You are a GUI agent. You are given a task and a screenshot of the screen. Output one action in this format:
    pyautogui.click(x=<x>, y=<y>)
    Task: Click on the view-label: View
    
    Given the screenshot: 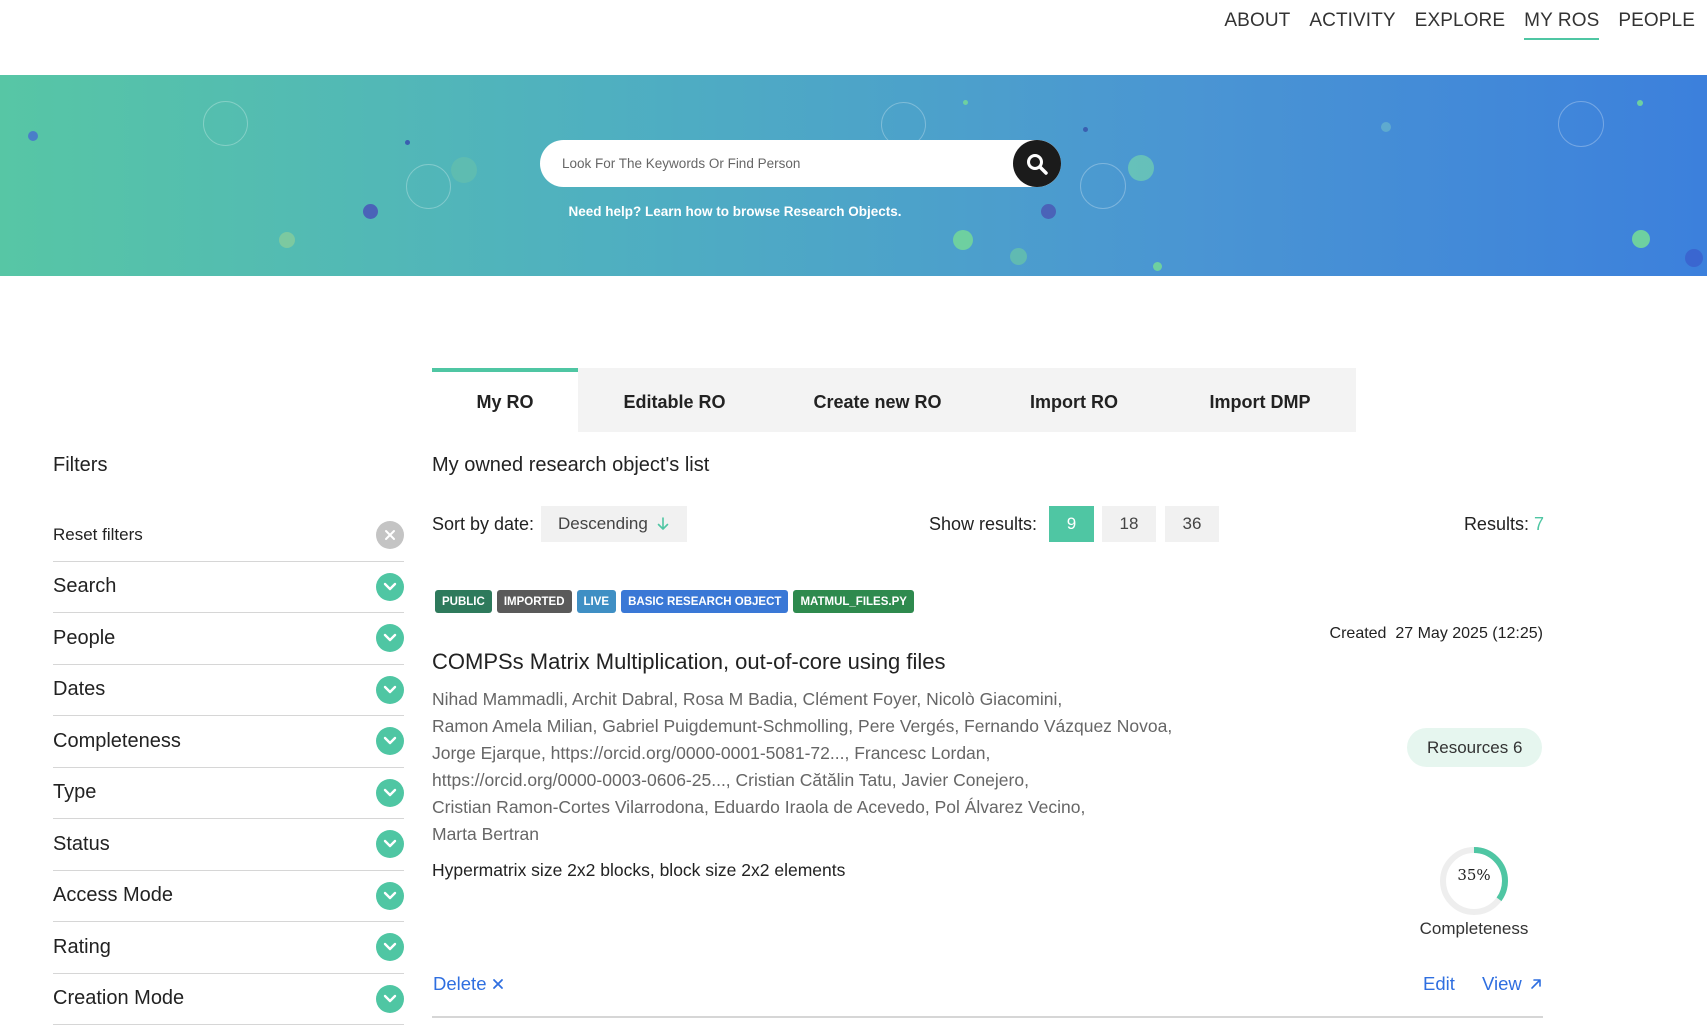 What is the action you would take?
    pyautogui.click(x=1502, y=983)
    